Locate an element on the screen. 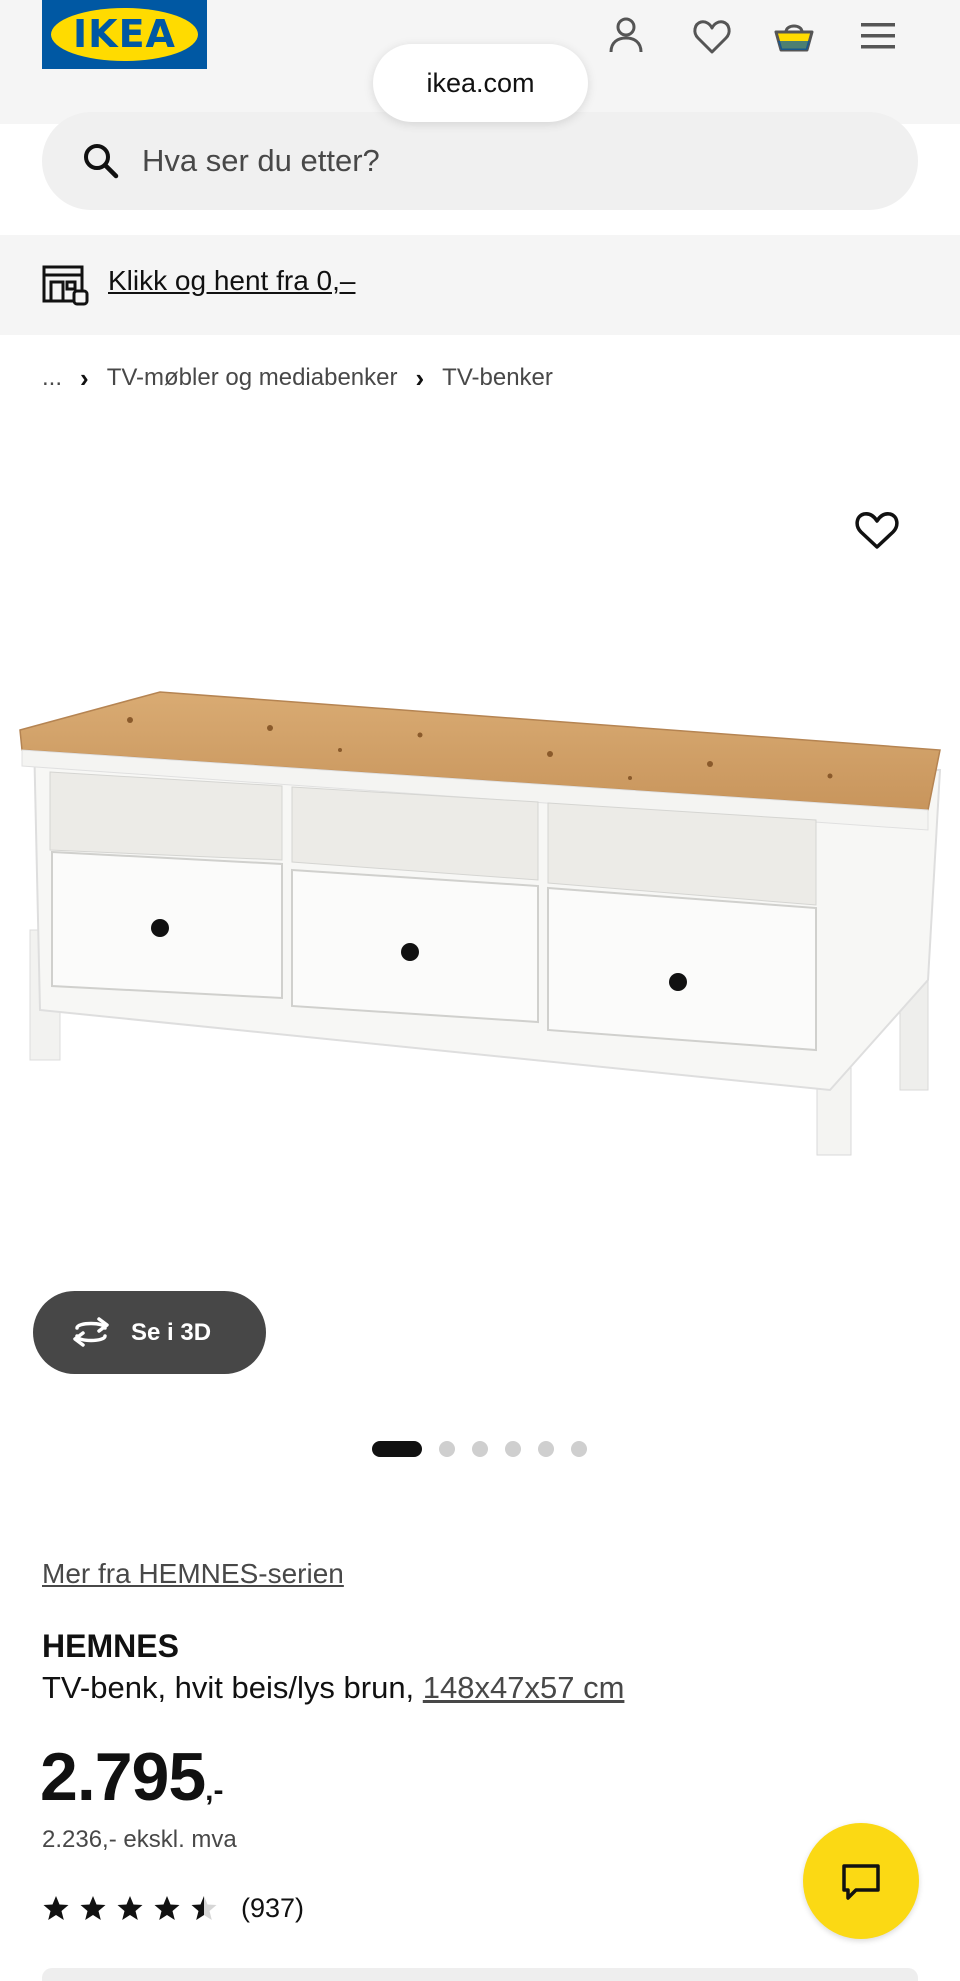  see-in-3d-label: Se i 3D is located at coordinates (171, 1332).